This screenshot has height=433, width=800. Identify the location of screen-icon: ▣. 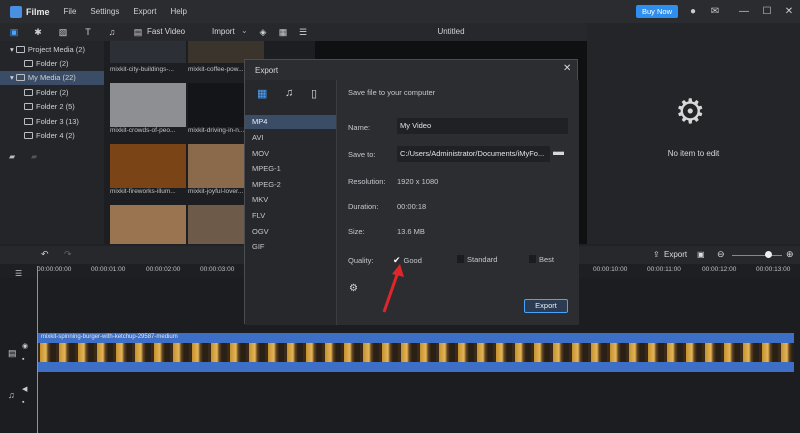
(701, 254).